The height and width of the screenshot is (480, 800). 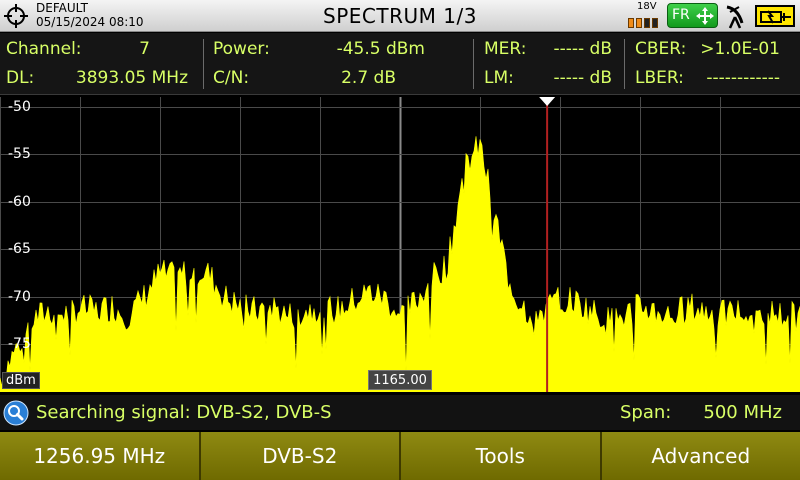 I want to click on band-label: FR, so click(x=681, y=15).